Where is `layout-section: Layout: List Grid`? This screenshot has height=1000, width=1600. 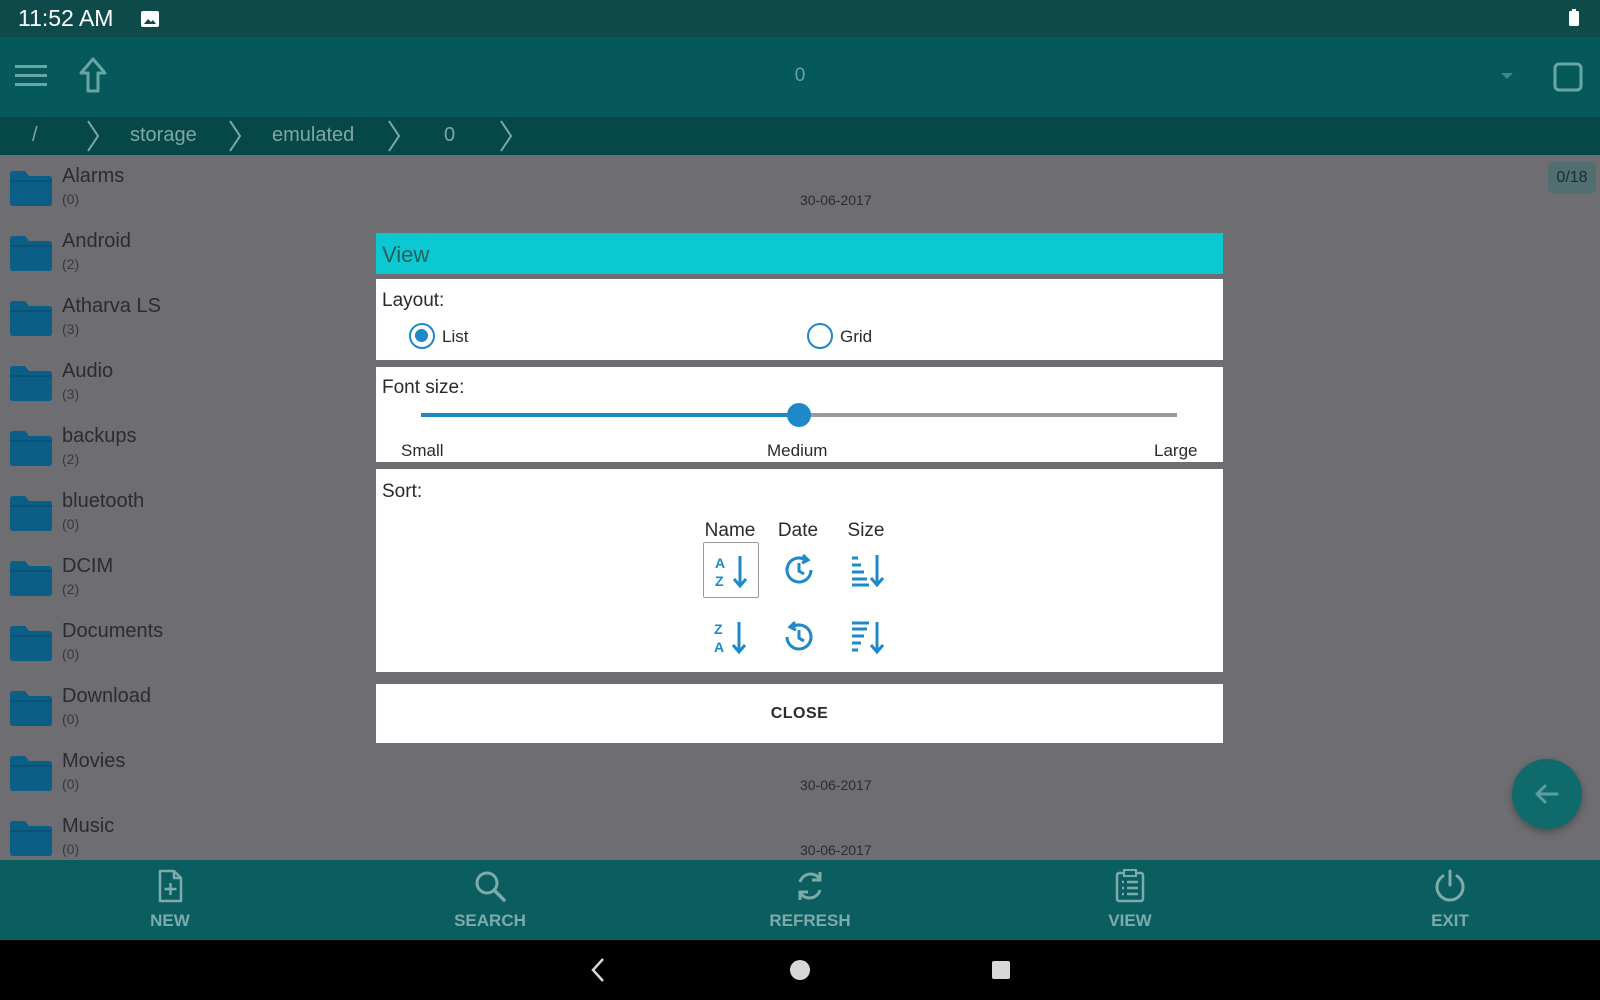 layout-section: Layout: List Grid is located at coordinates (799, 319).